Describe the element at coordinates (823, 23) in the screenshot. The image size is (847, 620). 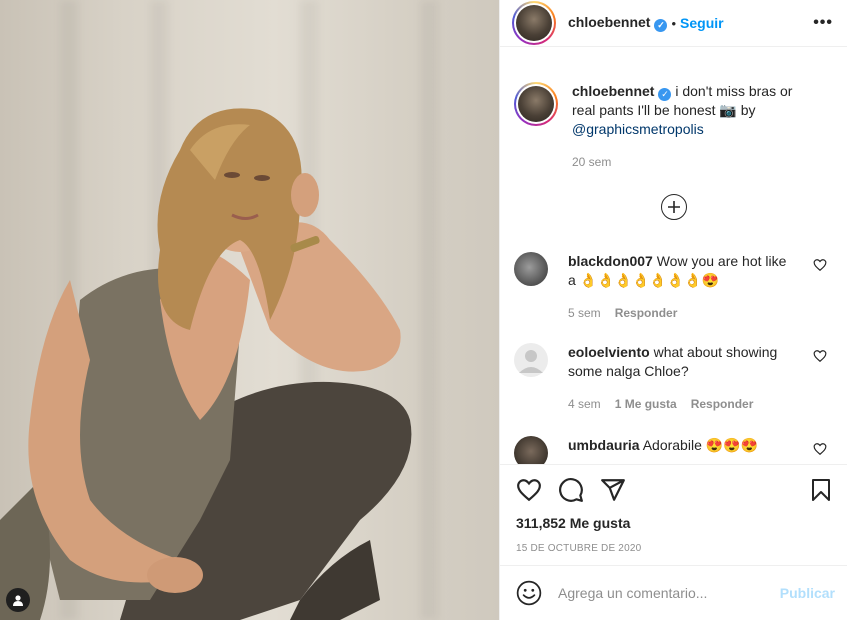
I see `more-options-icon: •••` at that location.